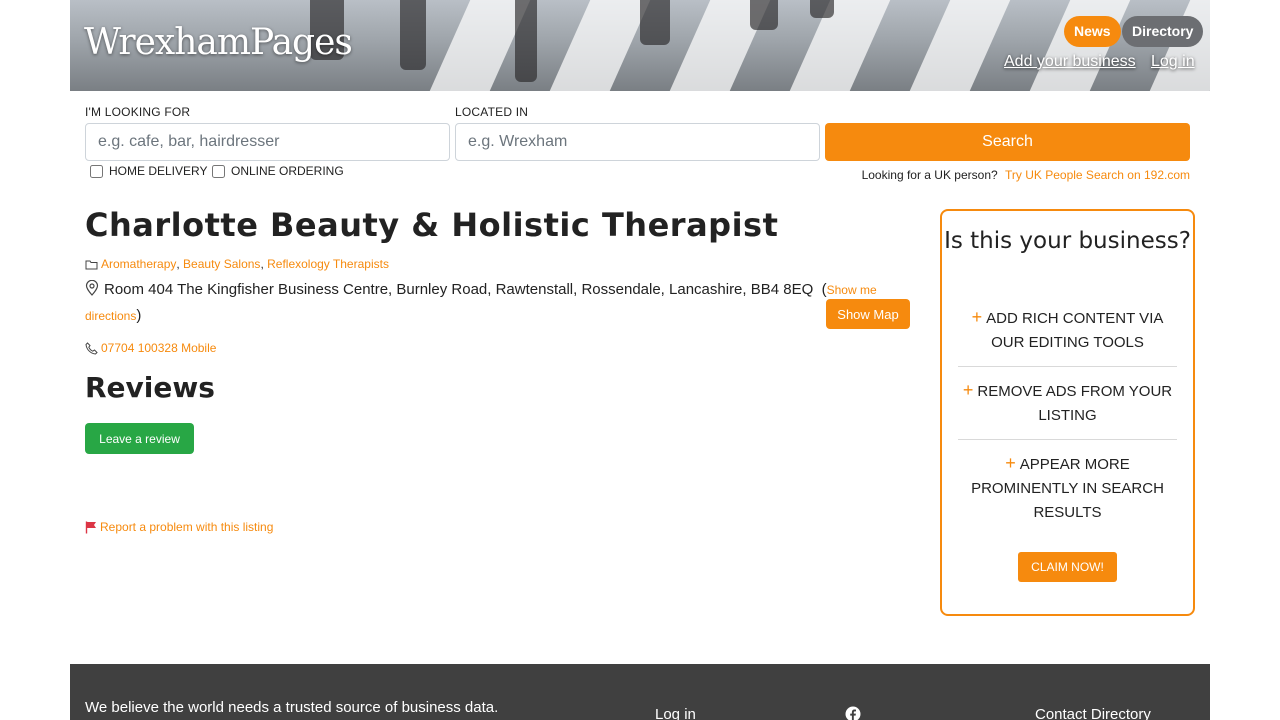 The width and height of the screenshot is (1280, 720). What do you see at coordinates (218, 42) in the screenshot?
I see `site-logo: WrexhamPages` at bounding box center [218, 42].